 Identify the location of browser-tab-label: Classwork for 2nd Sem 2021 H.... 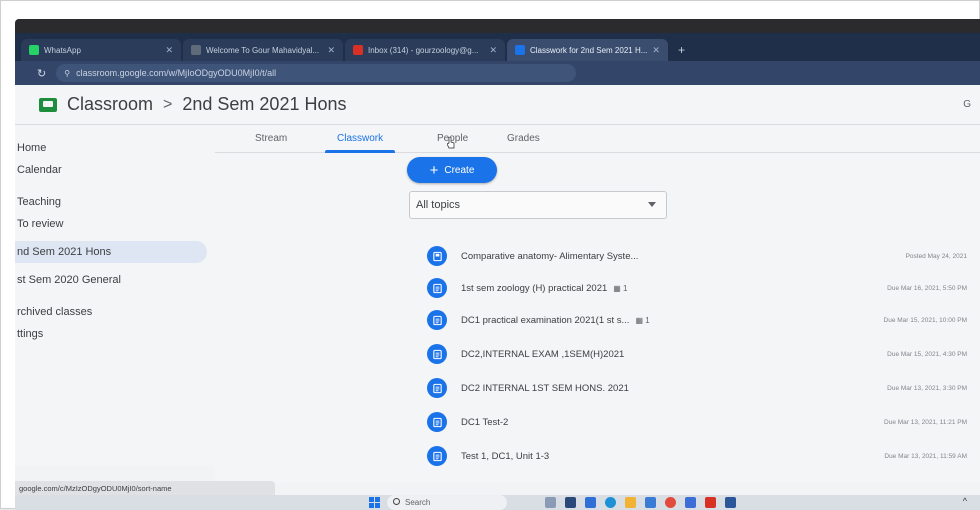
(589, 50).